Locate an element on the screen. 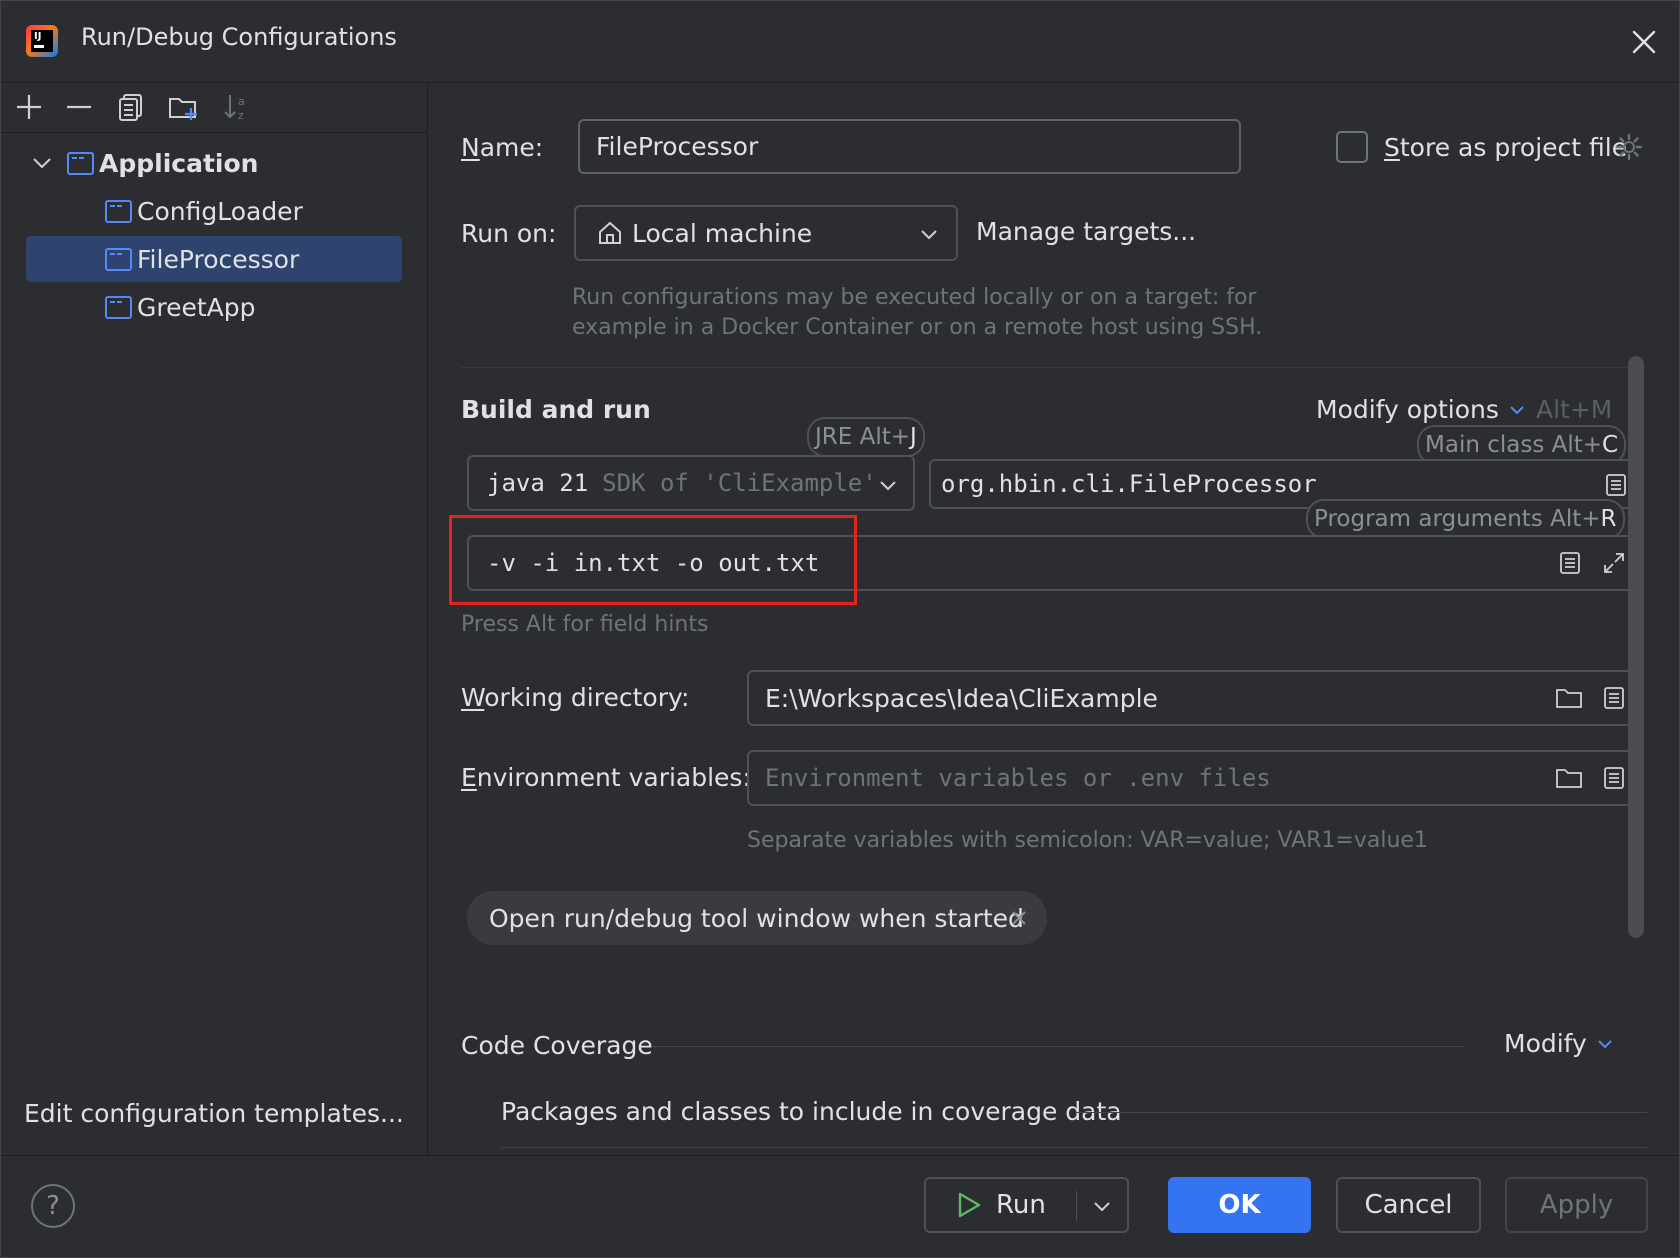  svg-text: z is located at coordinates (241, 115).